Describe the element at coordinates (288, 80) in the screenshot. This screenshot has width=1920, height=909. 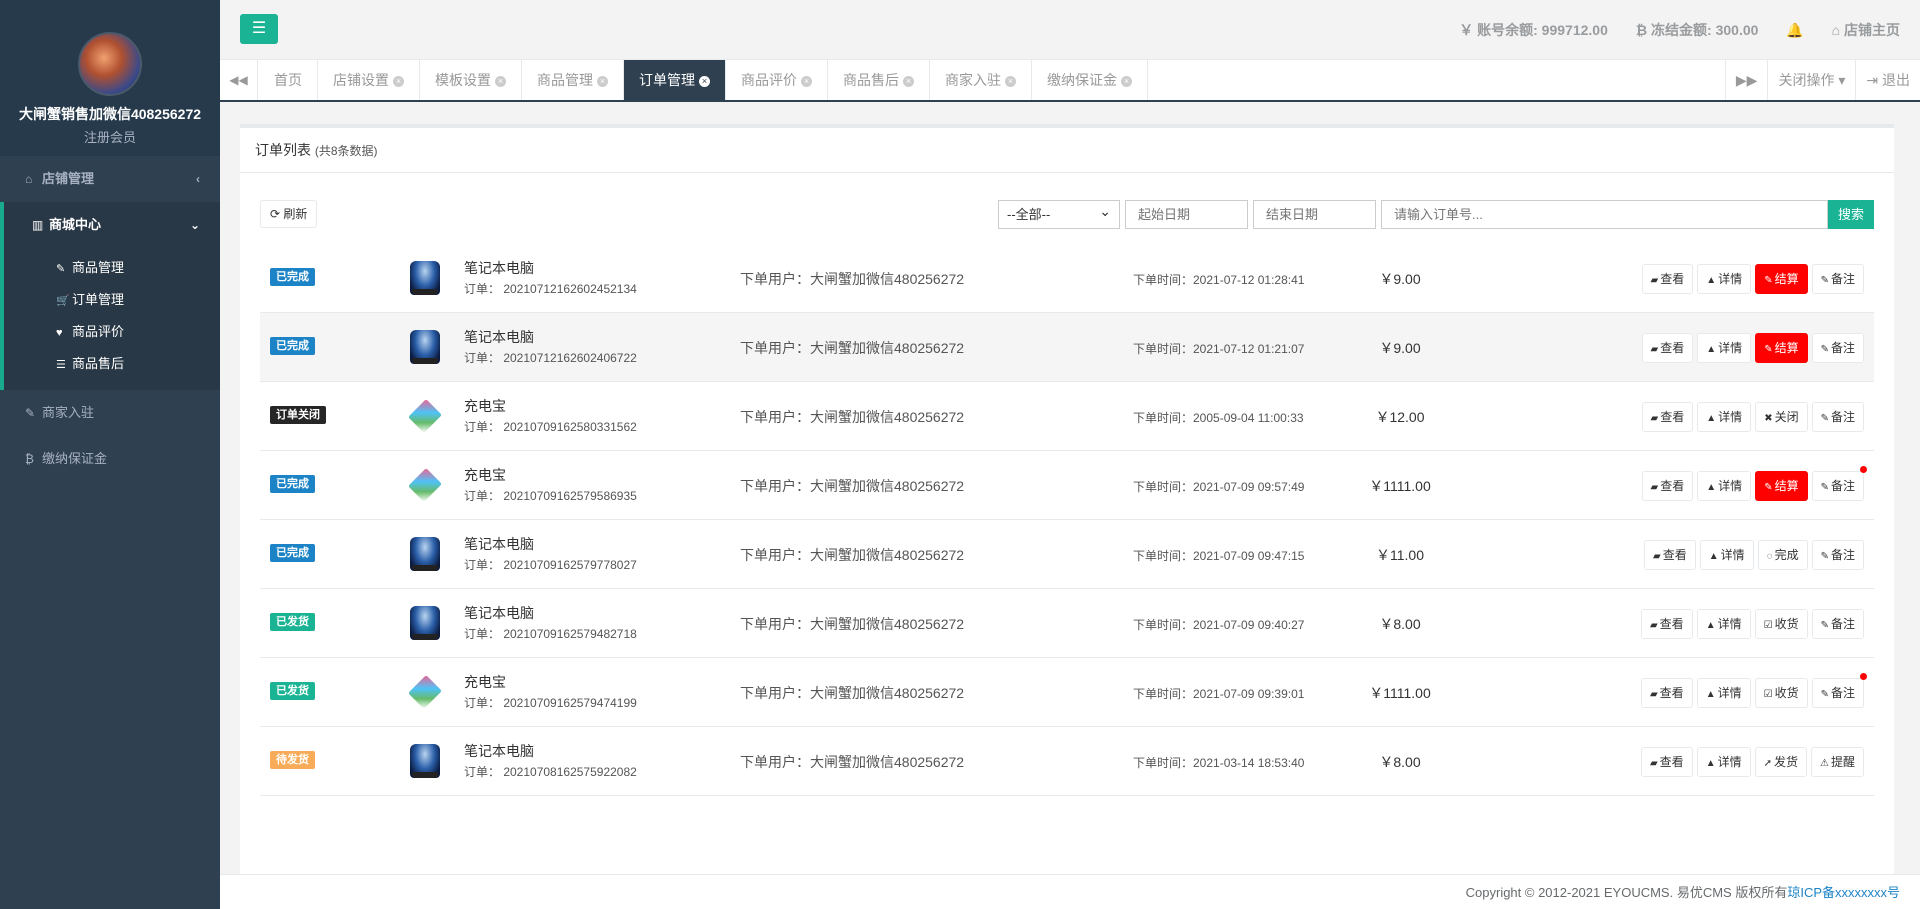
I see `tab-home: 首页` at that location.